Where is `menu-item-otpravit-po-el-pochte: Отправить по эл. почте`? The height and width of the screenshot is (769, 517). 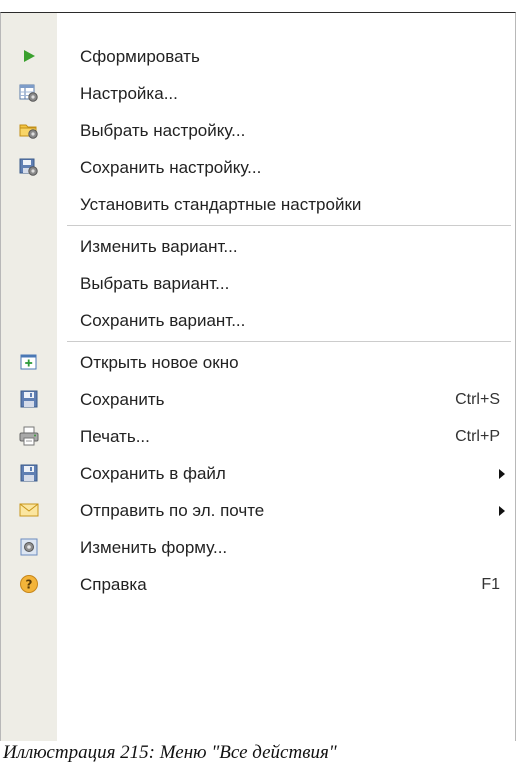 menu-item-otpravit-po-el-pochte: Отправить по эл. почте is located at coordinates (258, 510).